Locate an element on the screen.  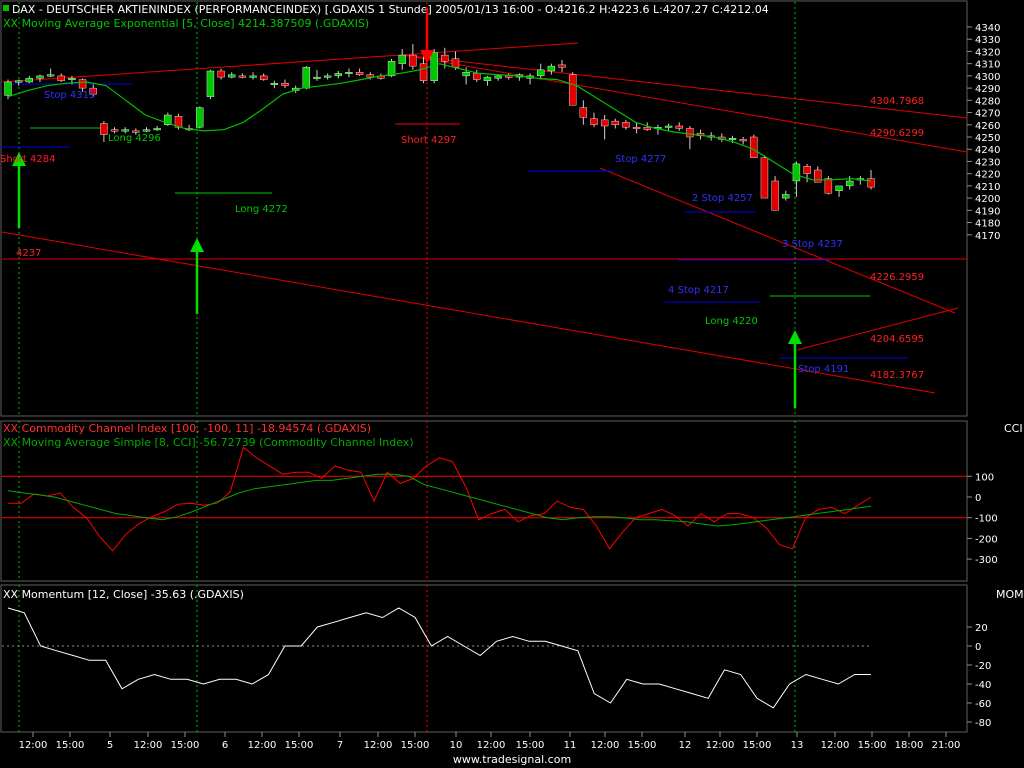
series-color-swatch is located at coordinates (6, 8).